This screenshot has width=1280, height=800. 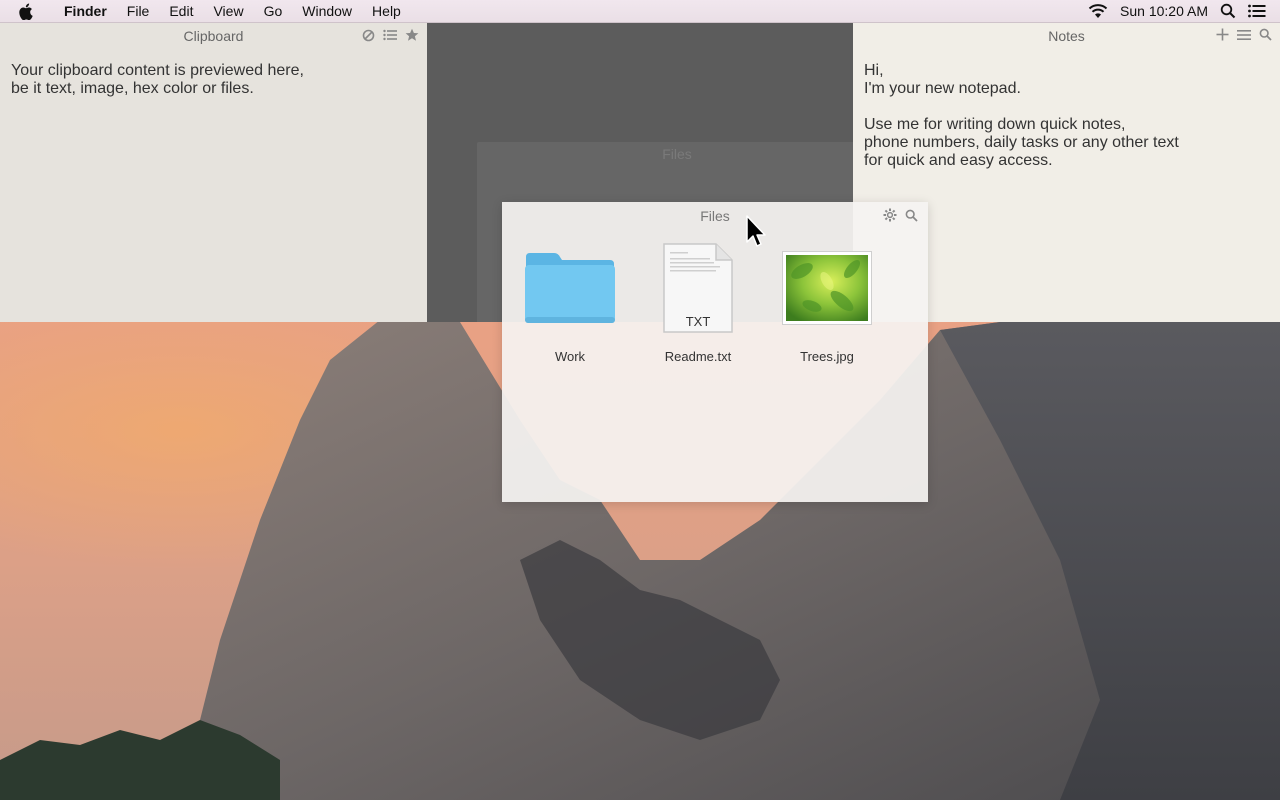 What do you see at coordinates (1257, 11) in the screenshot?
I see `notification-center-icon` at bounding box center [1257, 11].